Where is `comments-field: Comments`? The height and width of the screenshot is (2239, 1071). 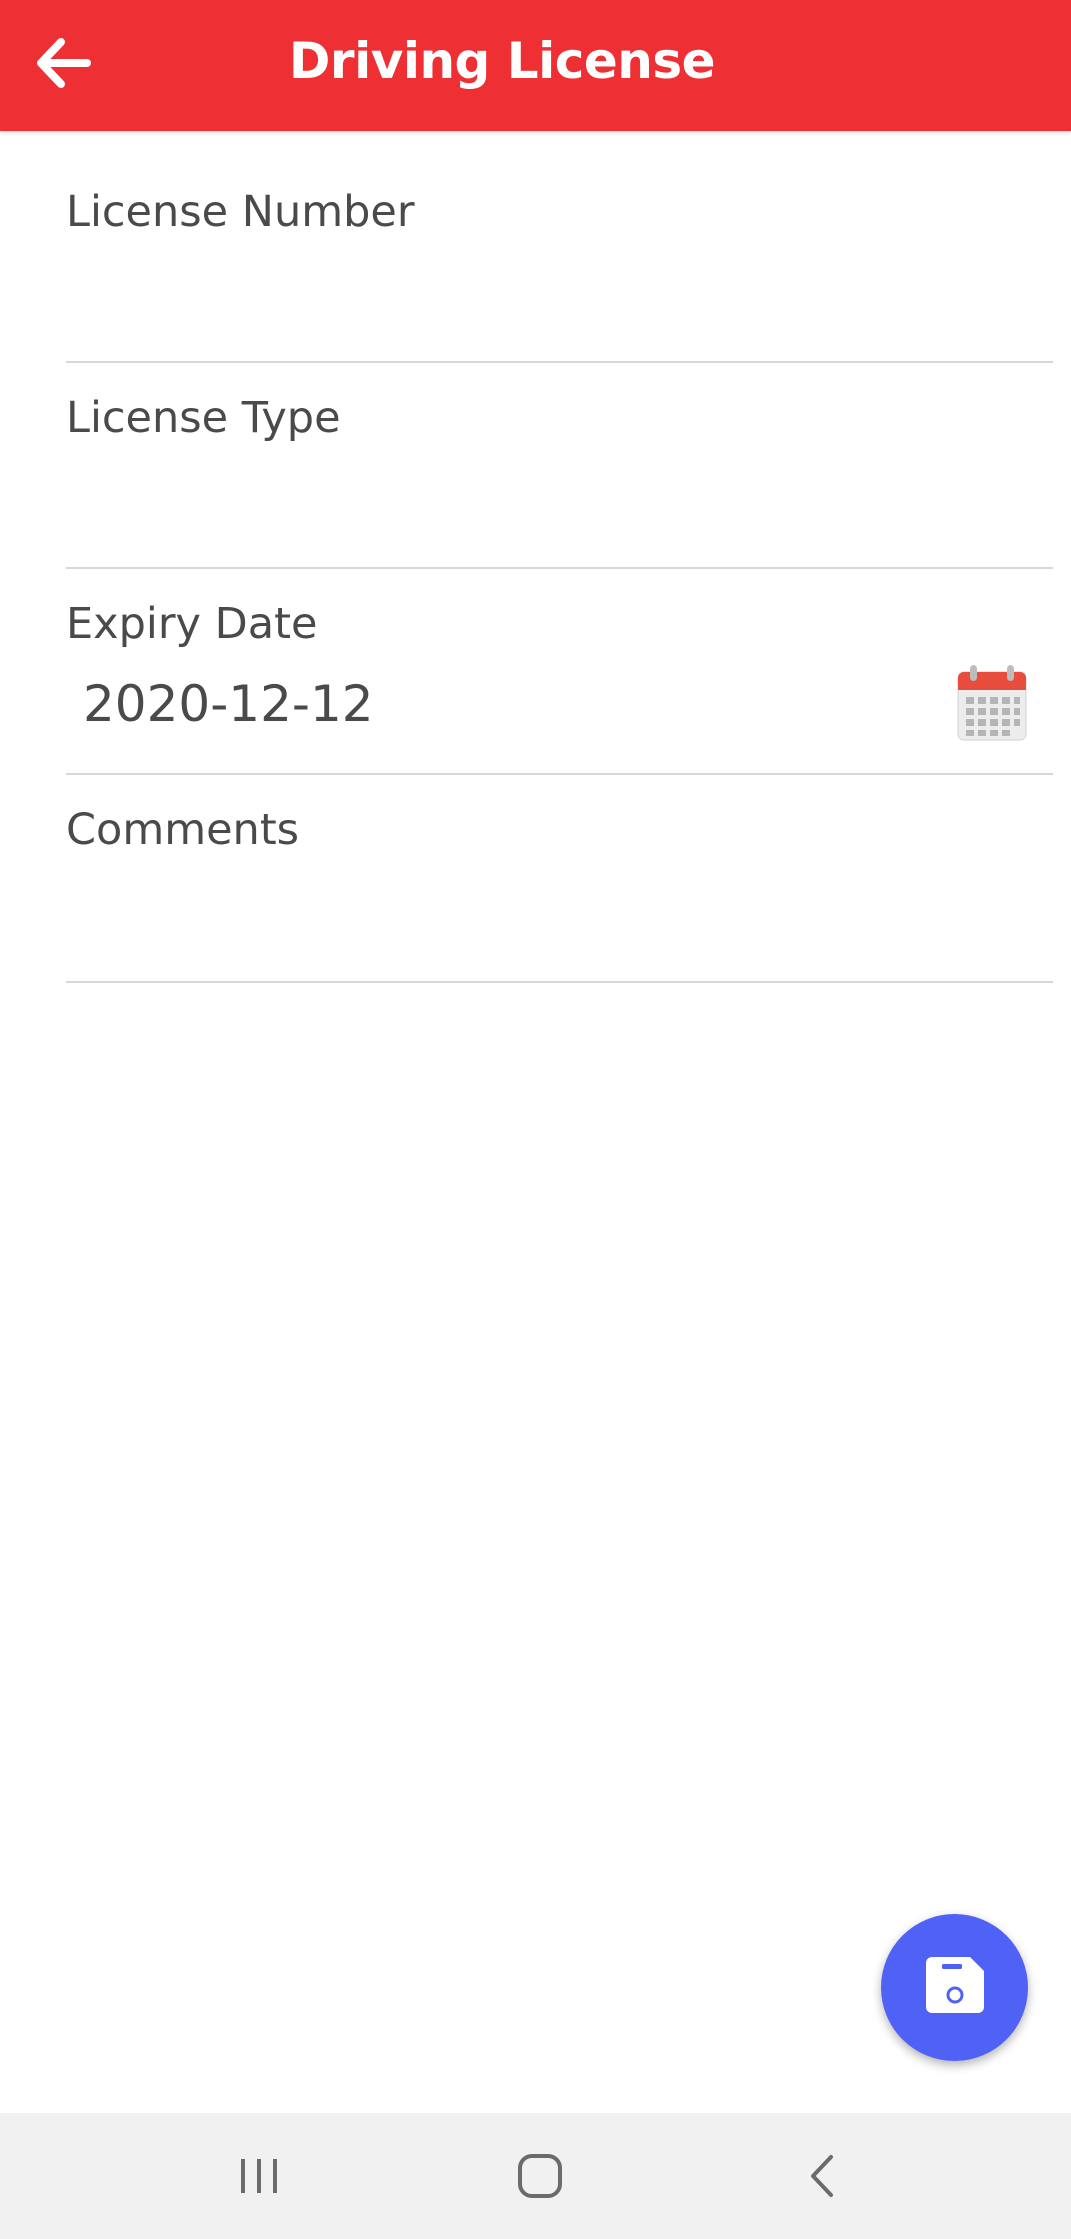
comments-field: Comments is located at coordinates (559, 879).